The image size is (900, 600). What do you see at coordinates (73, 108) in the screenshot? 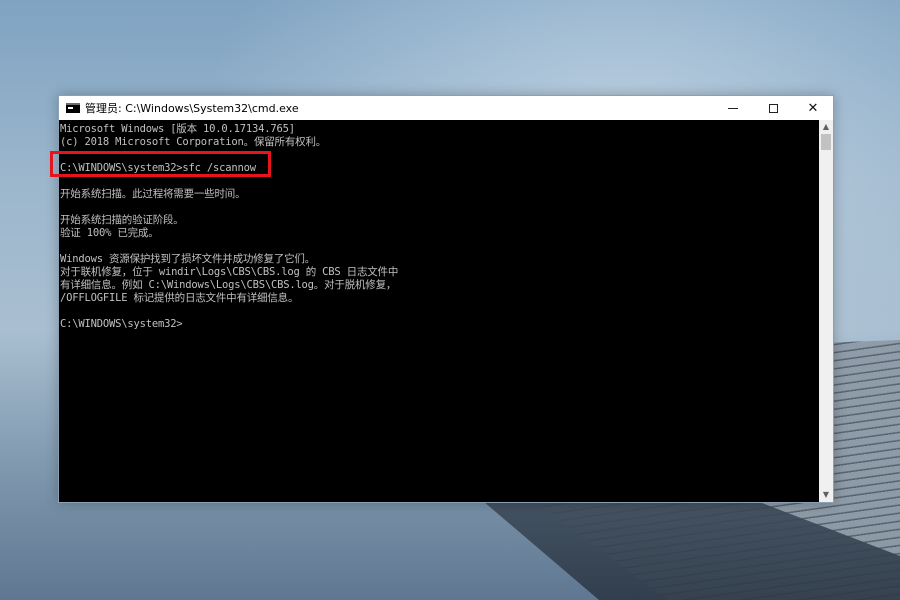
I see `cmd-icon` at bounding box center [73, 108].